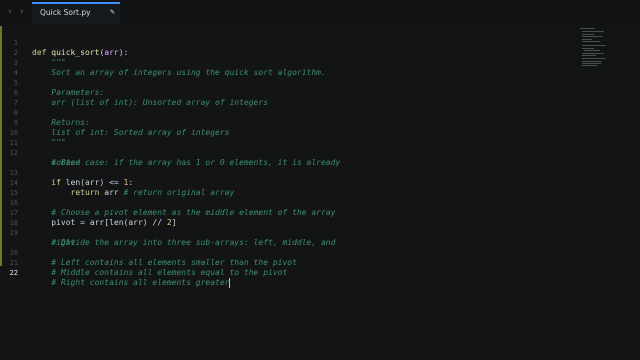 The image size is (640, 360). Describe the element at coordinates (104, 222) in the screenshot. I see `line-code: pivot = arr[len(arr) // 2]` at that location.